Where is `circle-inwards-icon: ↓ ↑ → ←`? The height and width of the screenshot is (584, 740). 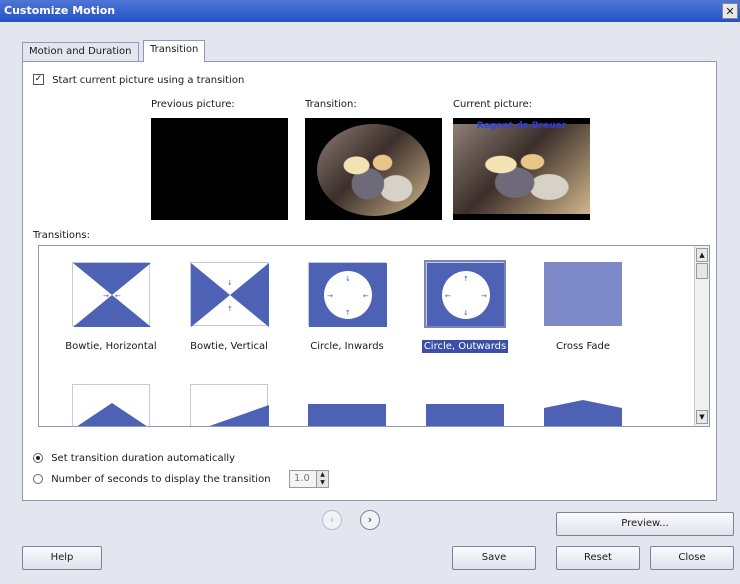 circle-inwards-icon: ↓ ↑ → ← is located at coordinates (347, 294).